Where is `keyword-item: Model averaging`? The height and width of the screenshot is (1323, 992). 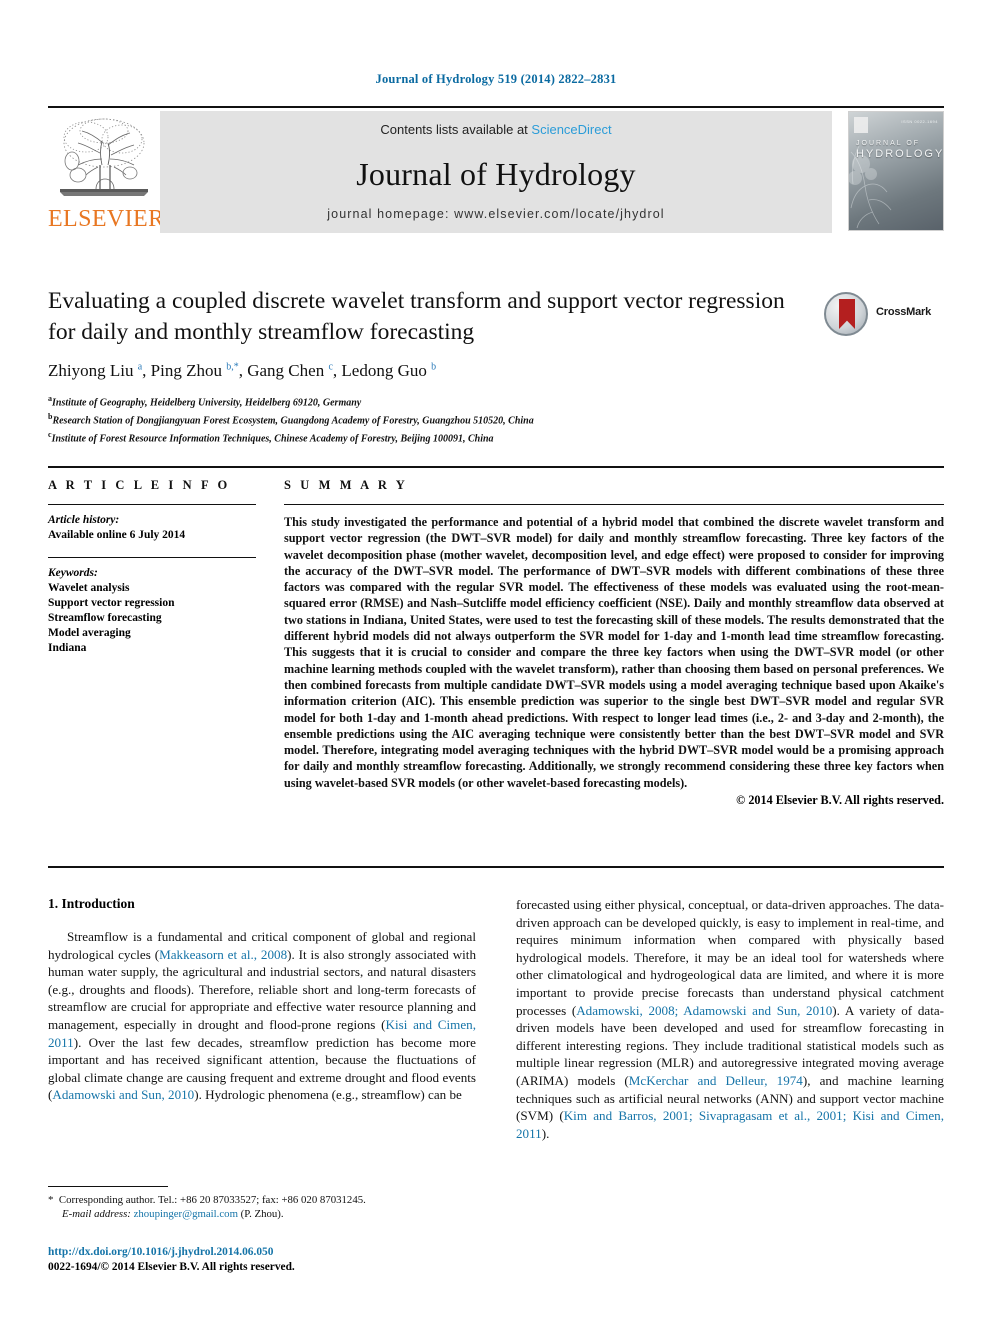
keyword-item: Model averaging is located at coordinates (89, 633).